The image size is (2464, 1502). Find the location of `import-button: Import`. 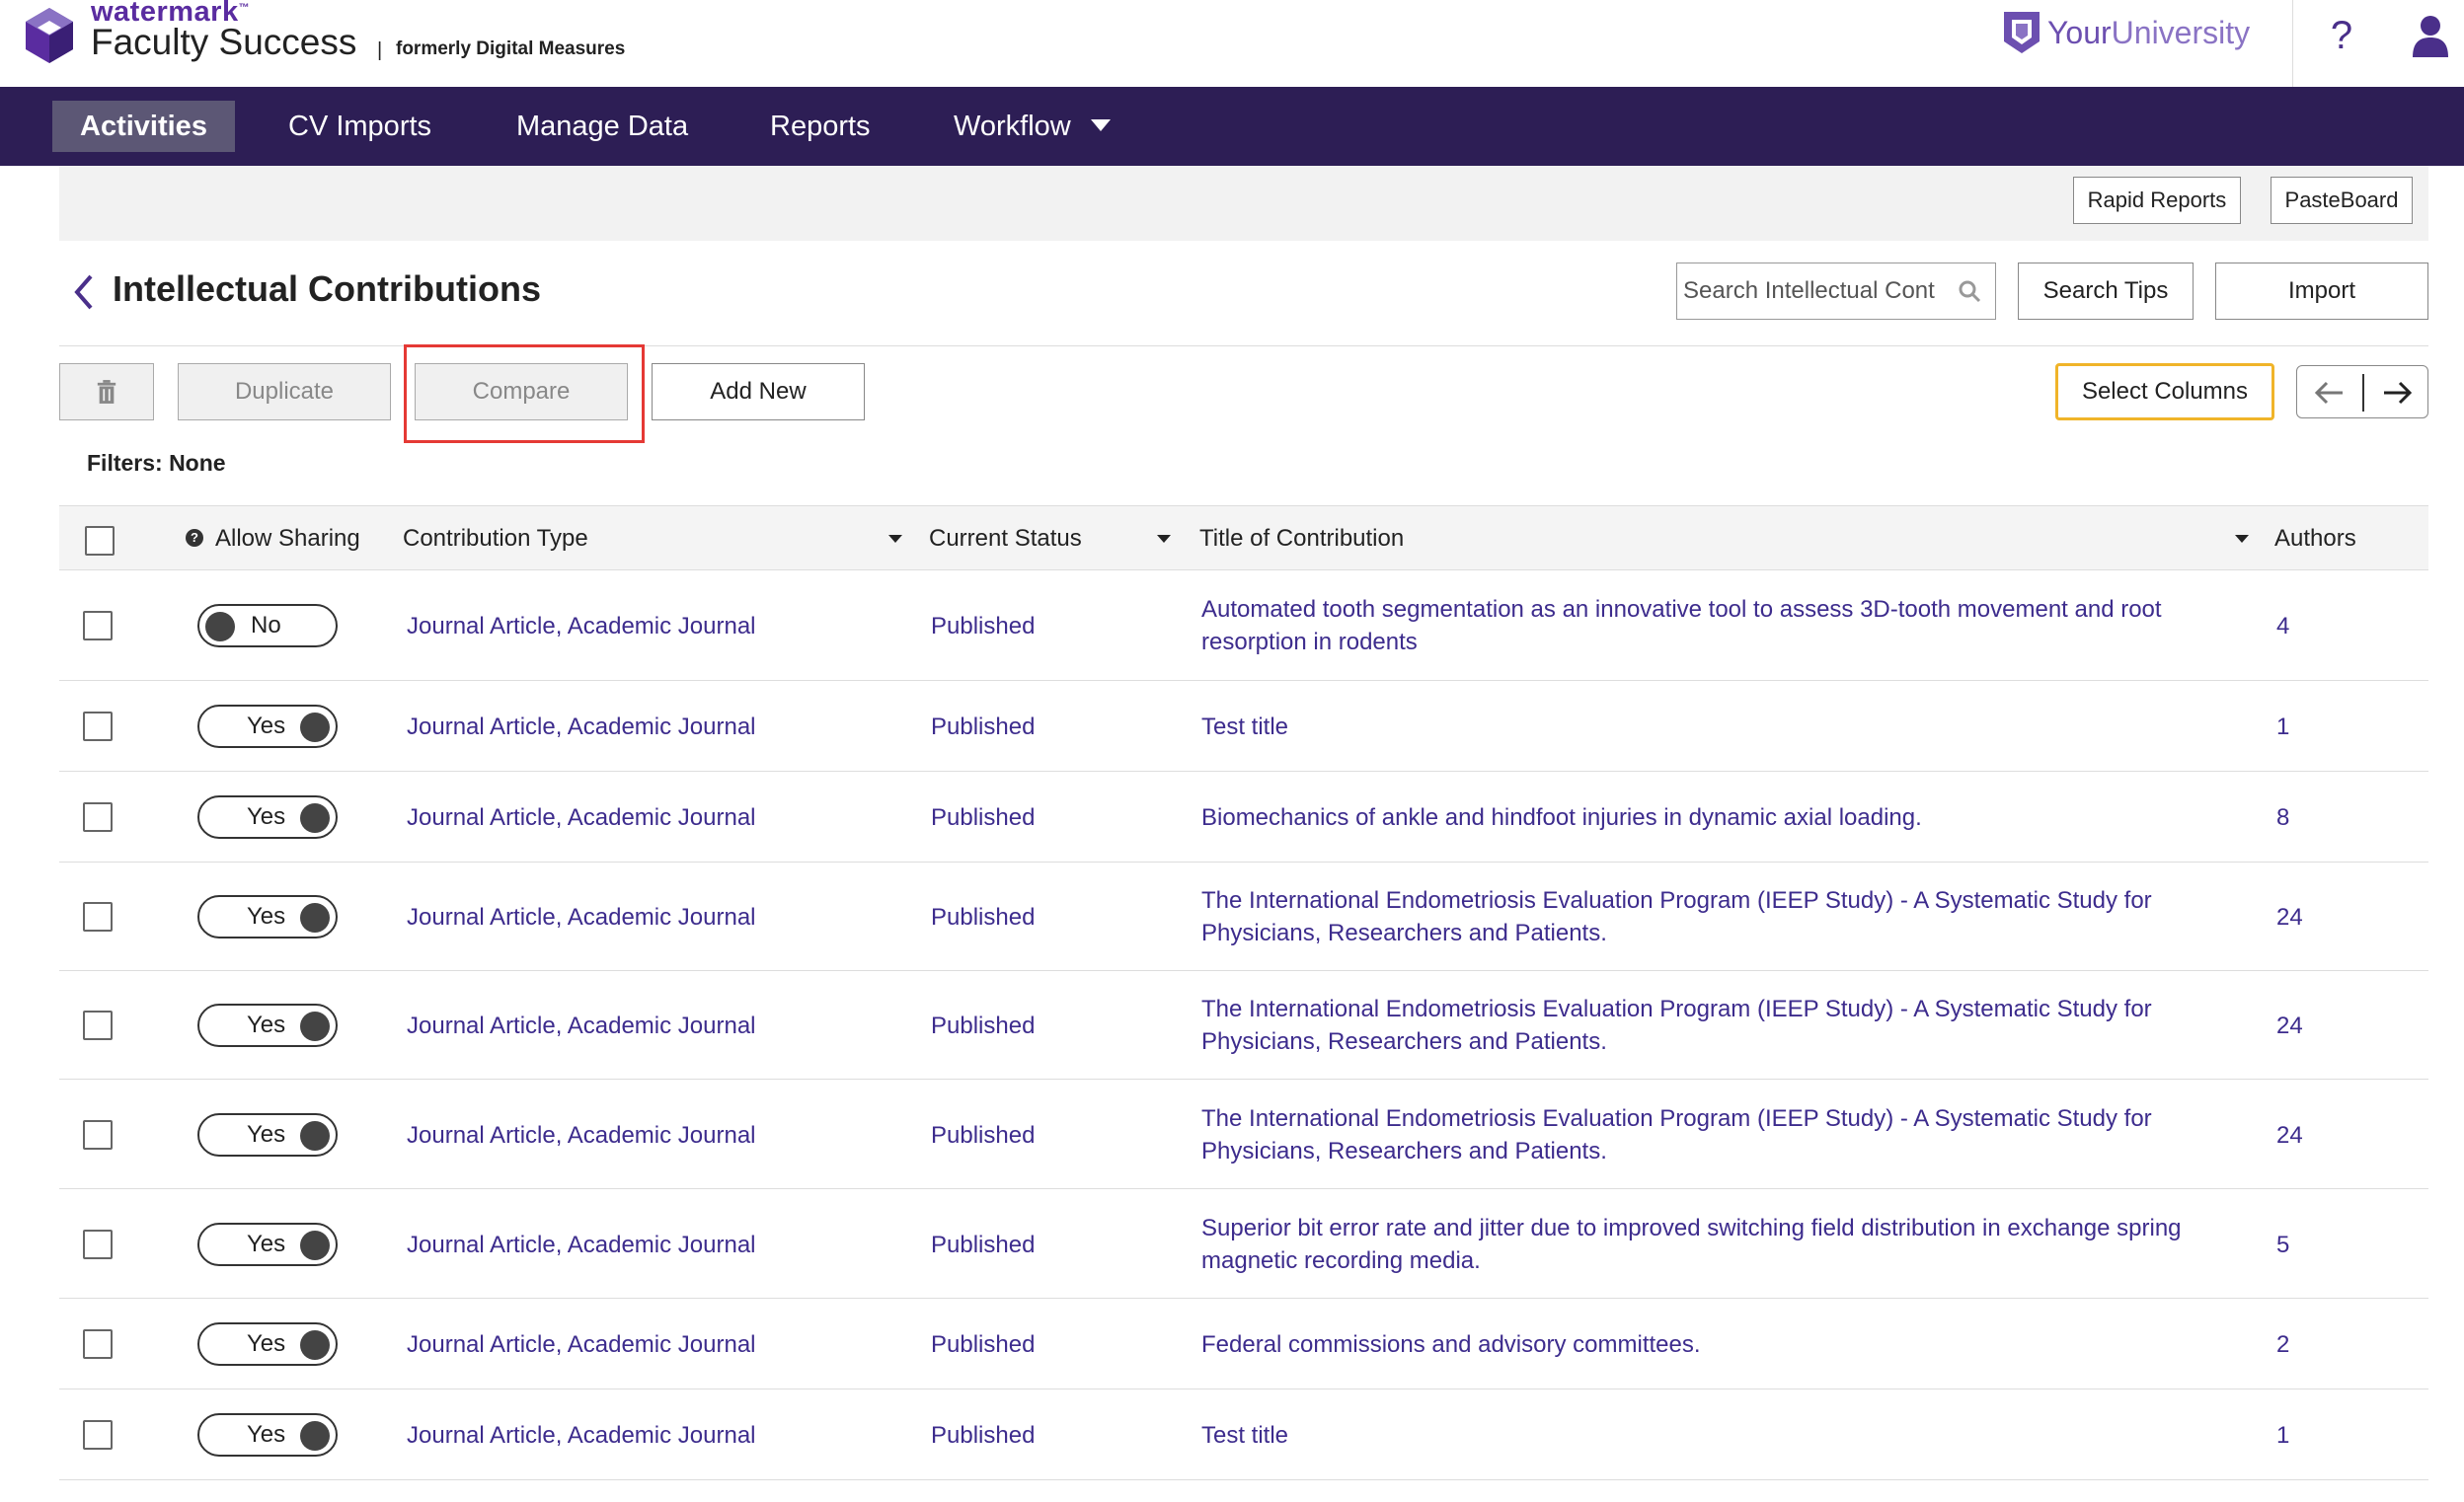

import-button: Import is located at coordinates (2321, 291).